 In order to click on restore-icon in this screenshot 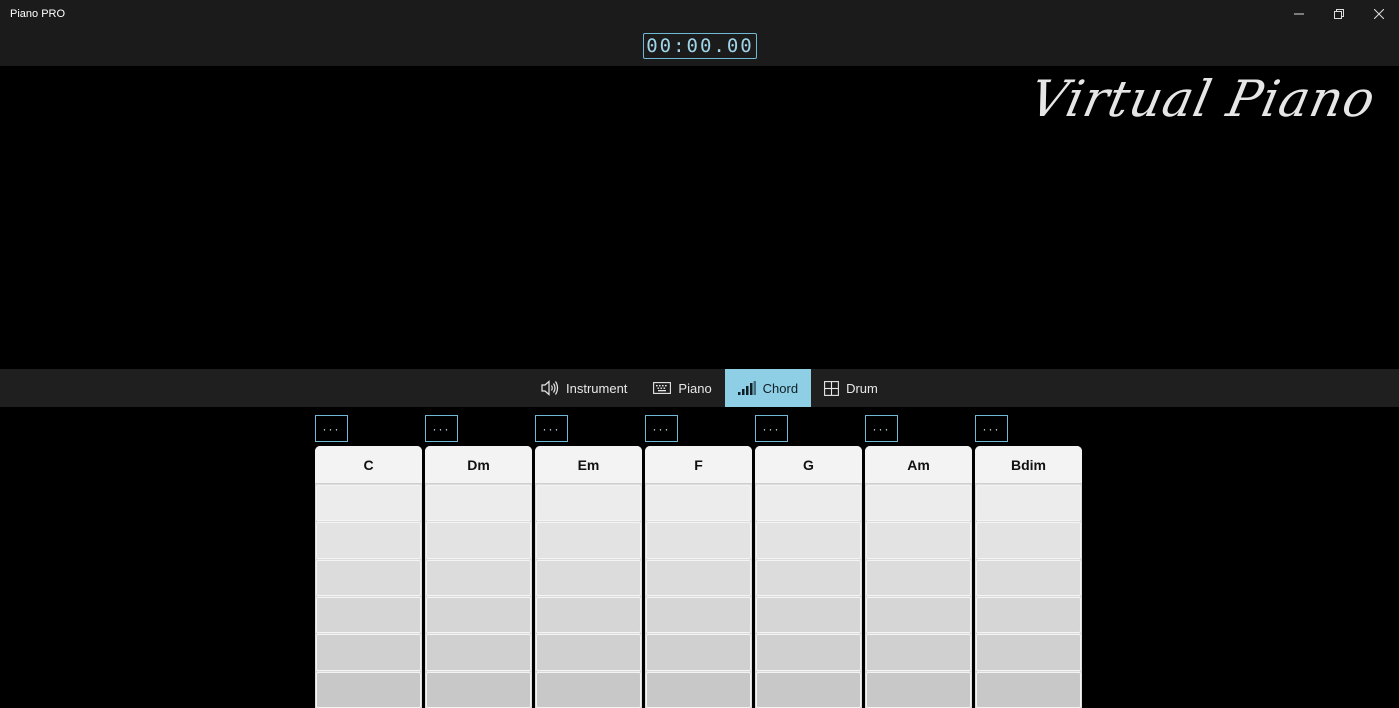, I will do `click(1339, 14)`.